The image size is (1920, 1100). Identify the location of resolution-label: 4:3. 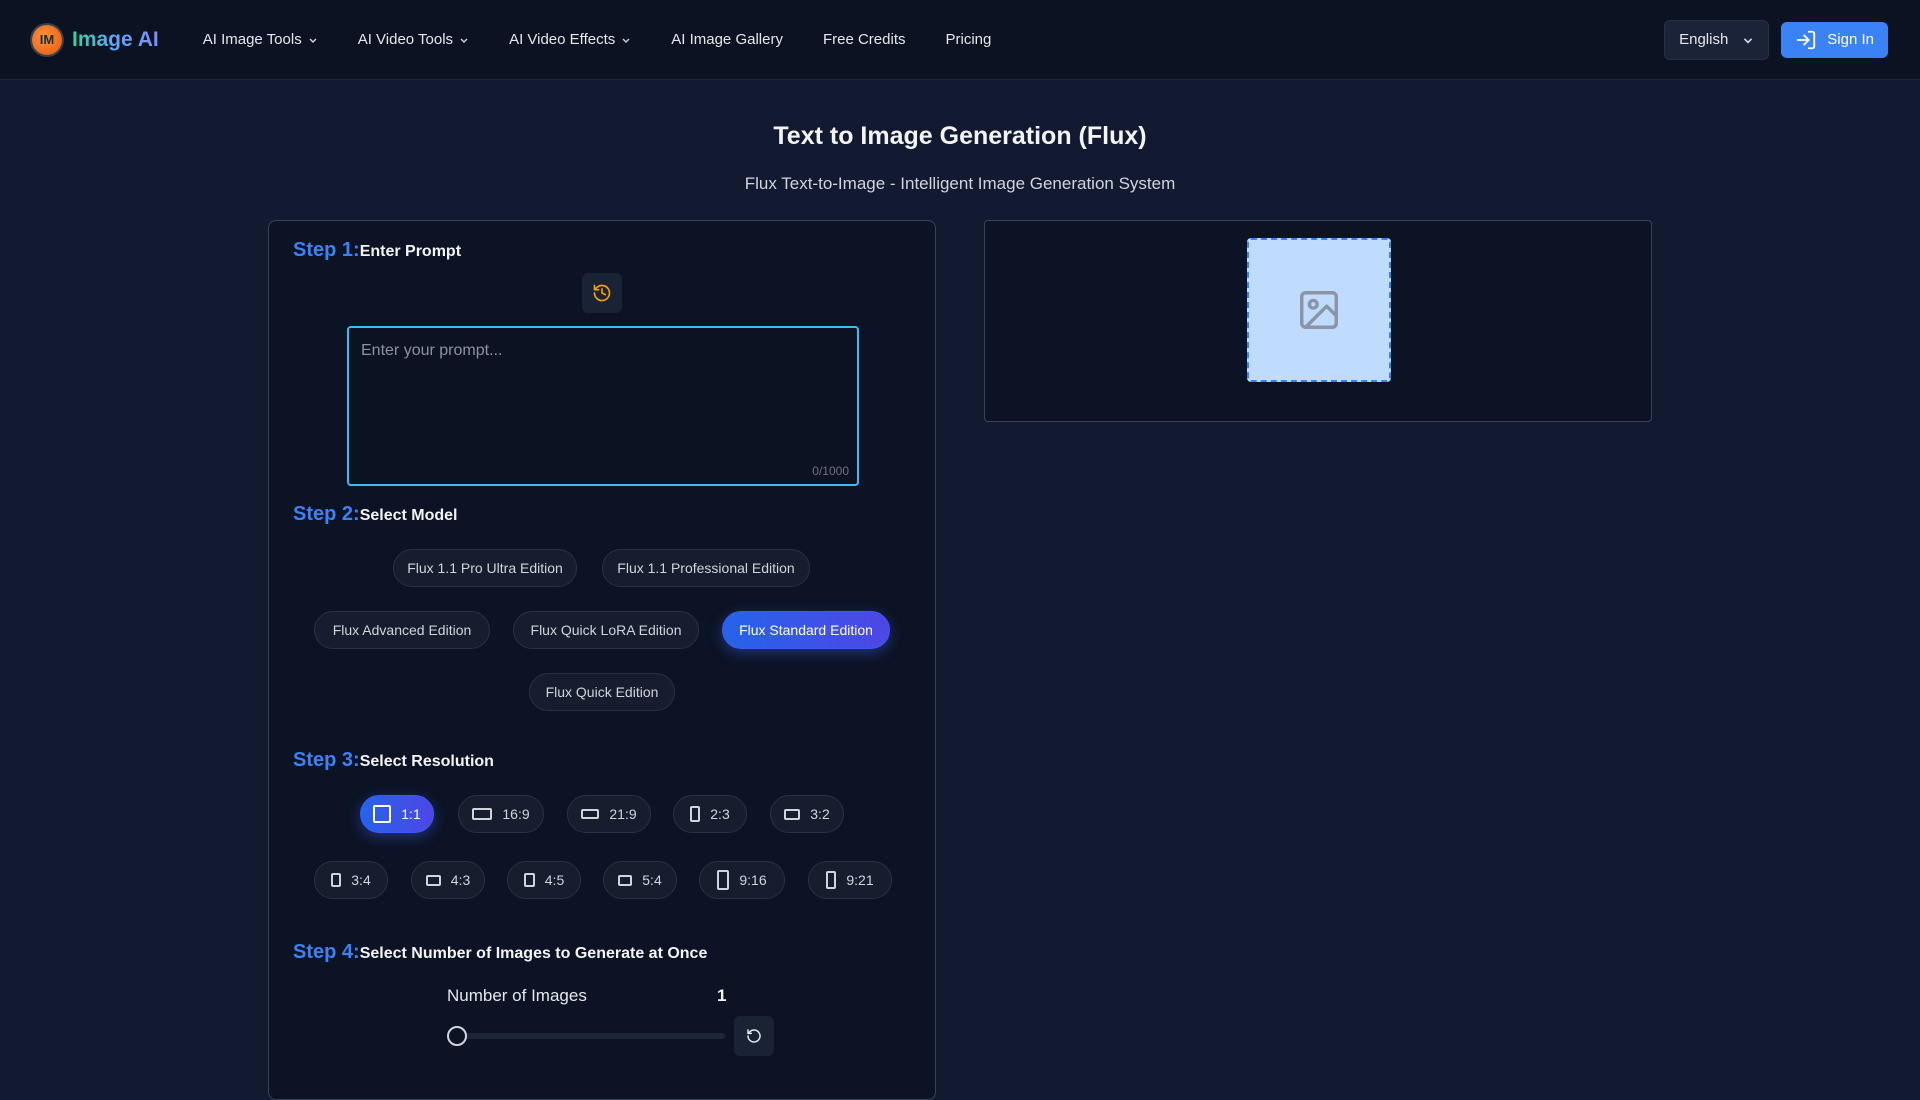
(460, 880).